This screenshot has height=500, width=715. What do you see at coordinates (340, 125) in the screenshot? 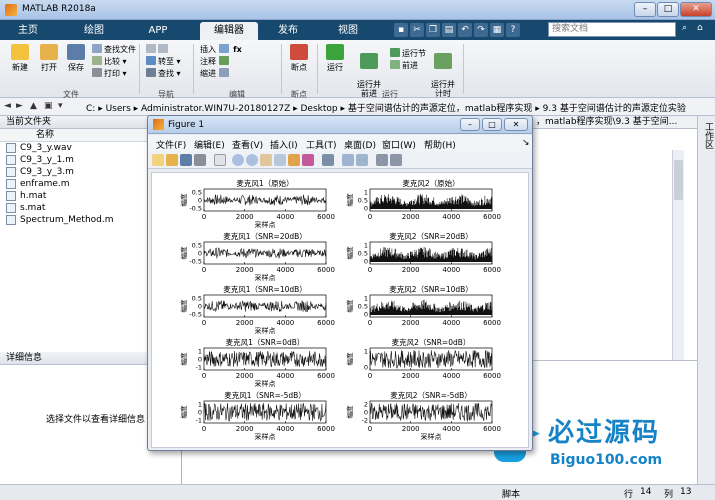
I see `figure-title-bar: Figure 1 – □ ✕` at bounding box center [340, 125].